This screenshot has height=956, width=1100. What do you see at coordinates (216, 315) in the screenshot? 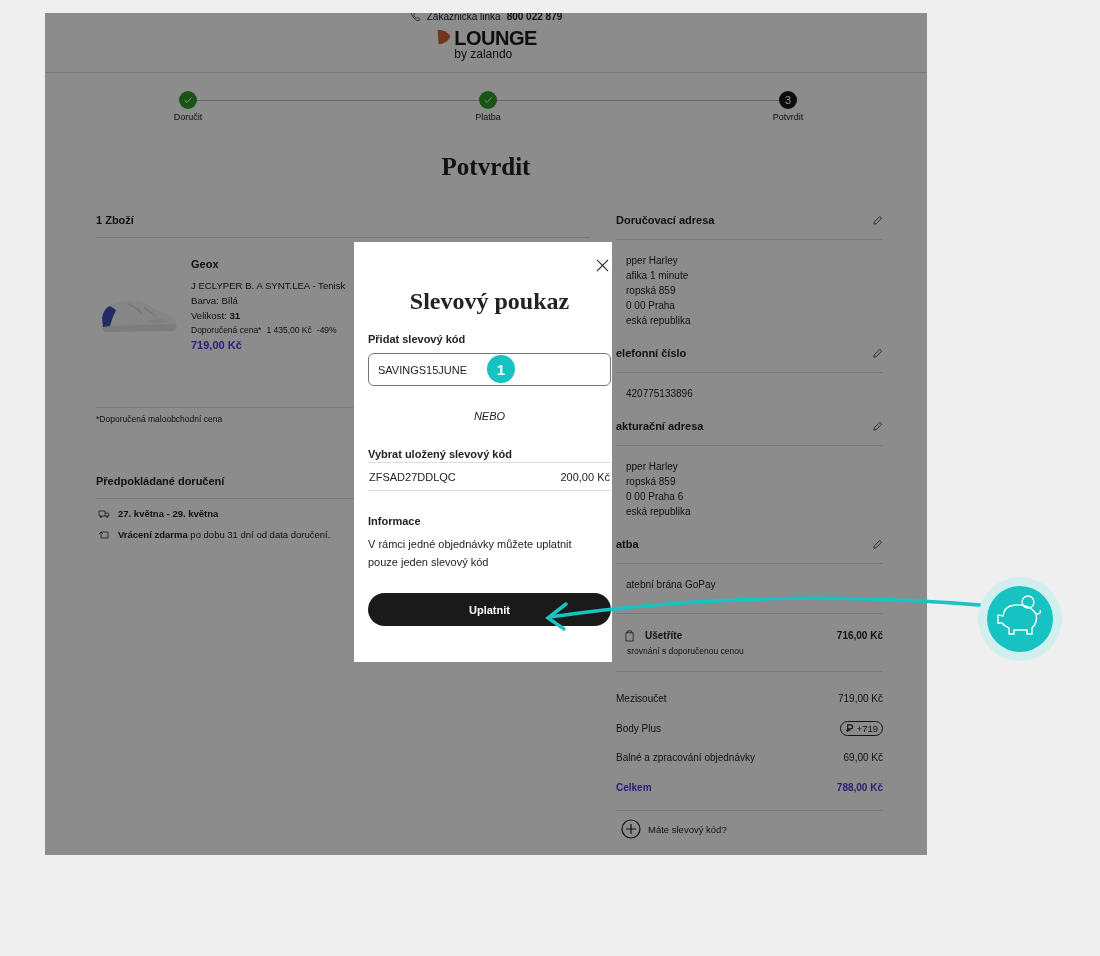
I see `product-size: Velikost: 31` at bounding box center [216, 315].